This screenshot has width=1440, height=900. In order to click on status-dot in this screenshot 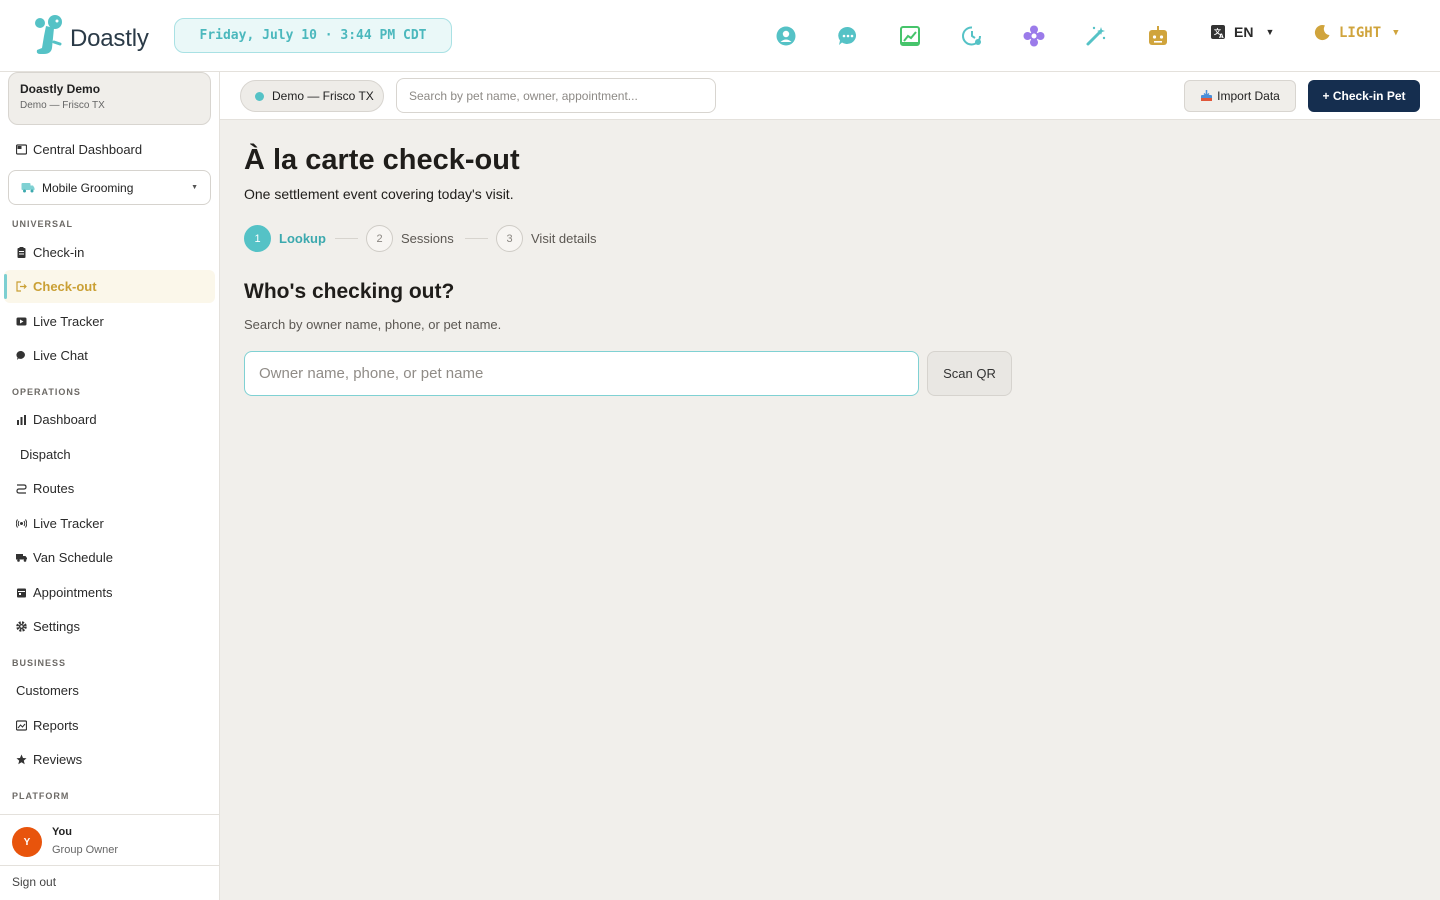, I will do `click(259, 96)`.